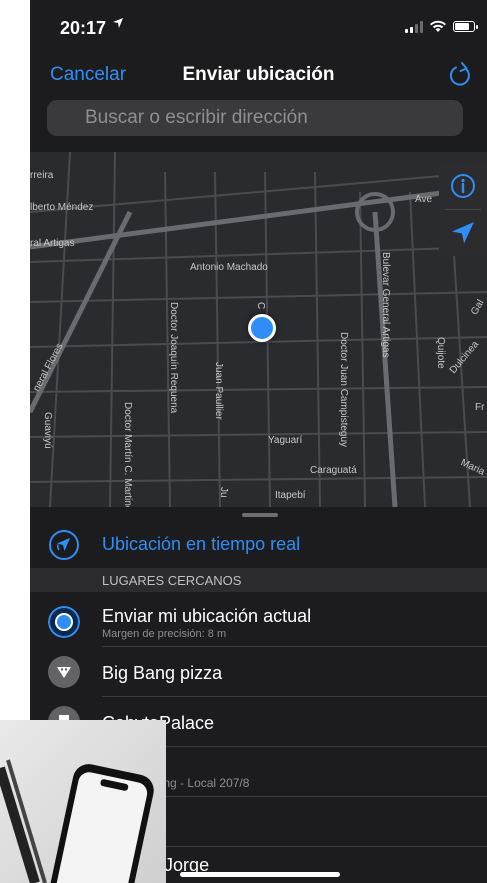  I want to click on phone-photo, so click(83, 801).